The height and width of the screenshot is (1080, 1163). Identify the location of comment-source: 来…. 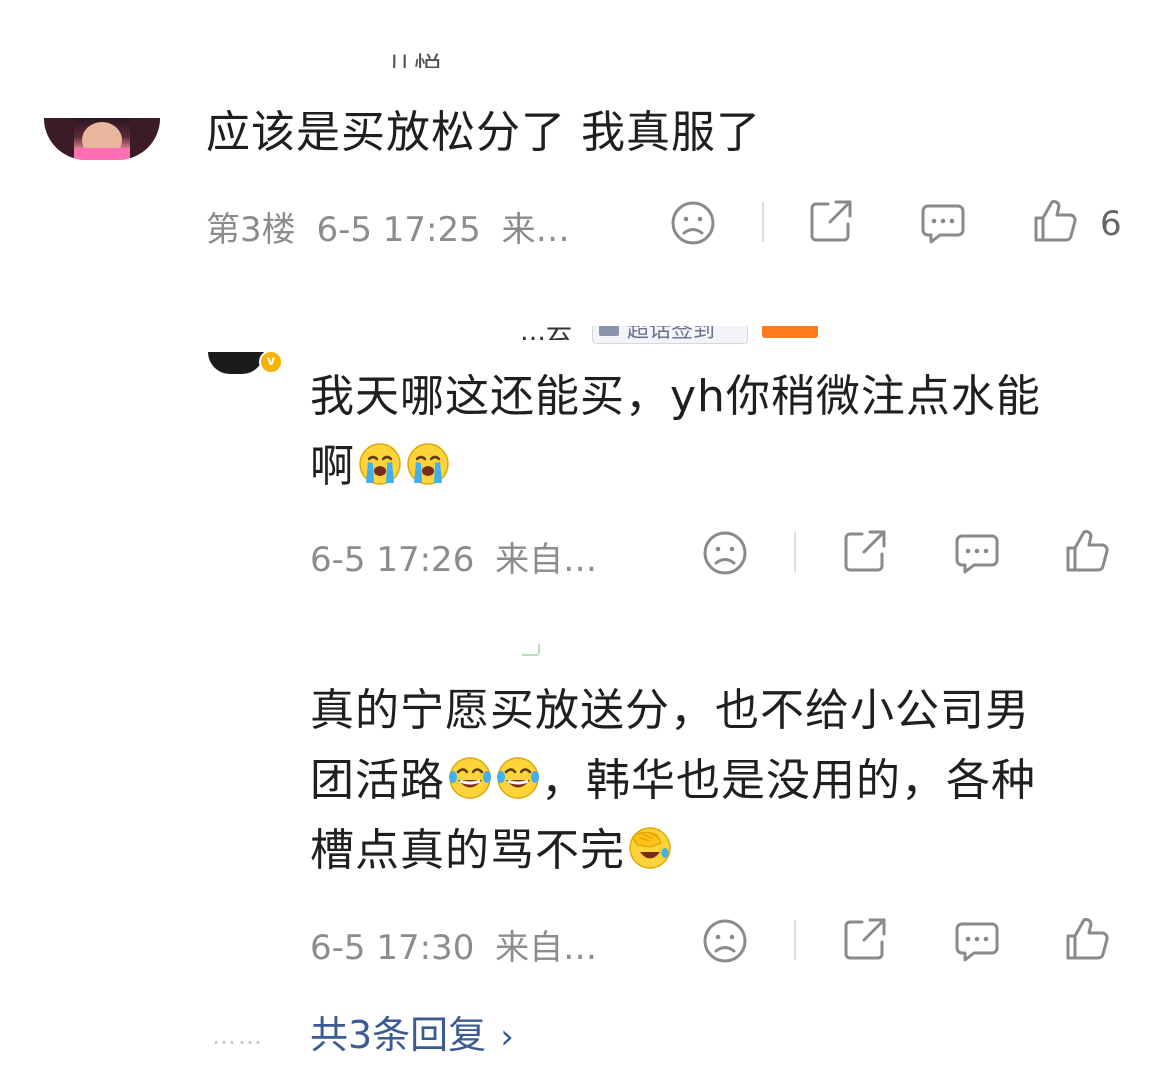
(535, 230).